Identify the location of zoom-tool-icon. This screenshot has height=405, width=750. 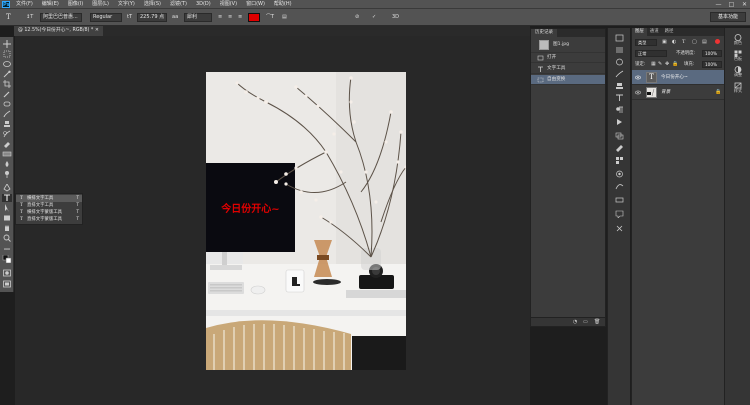
(7, 238).